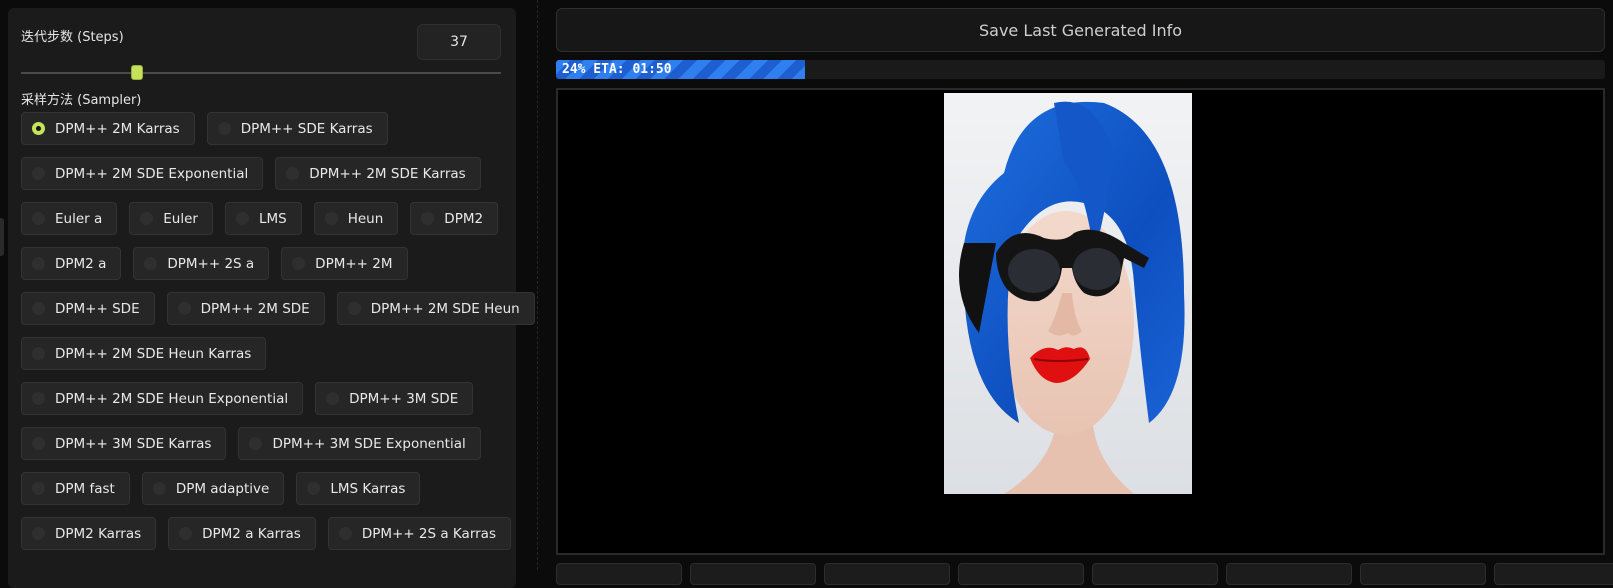  I want to click on sampler-option: DPM++ 2M SDE Heun, so click(435, 308).